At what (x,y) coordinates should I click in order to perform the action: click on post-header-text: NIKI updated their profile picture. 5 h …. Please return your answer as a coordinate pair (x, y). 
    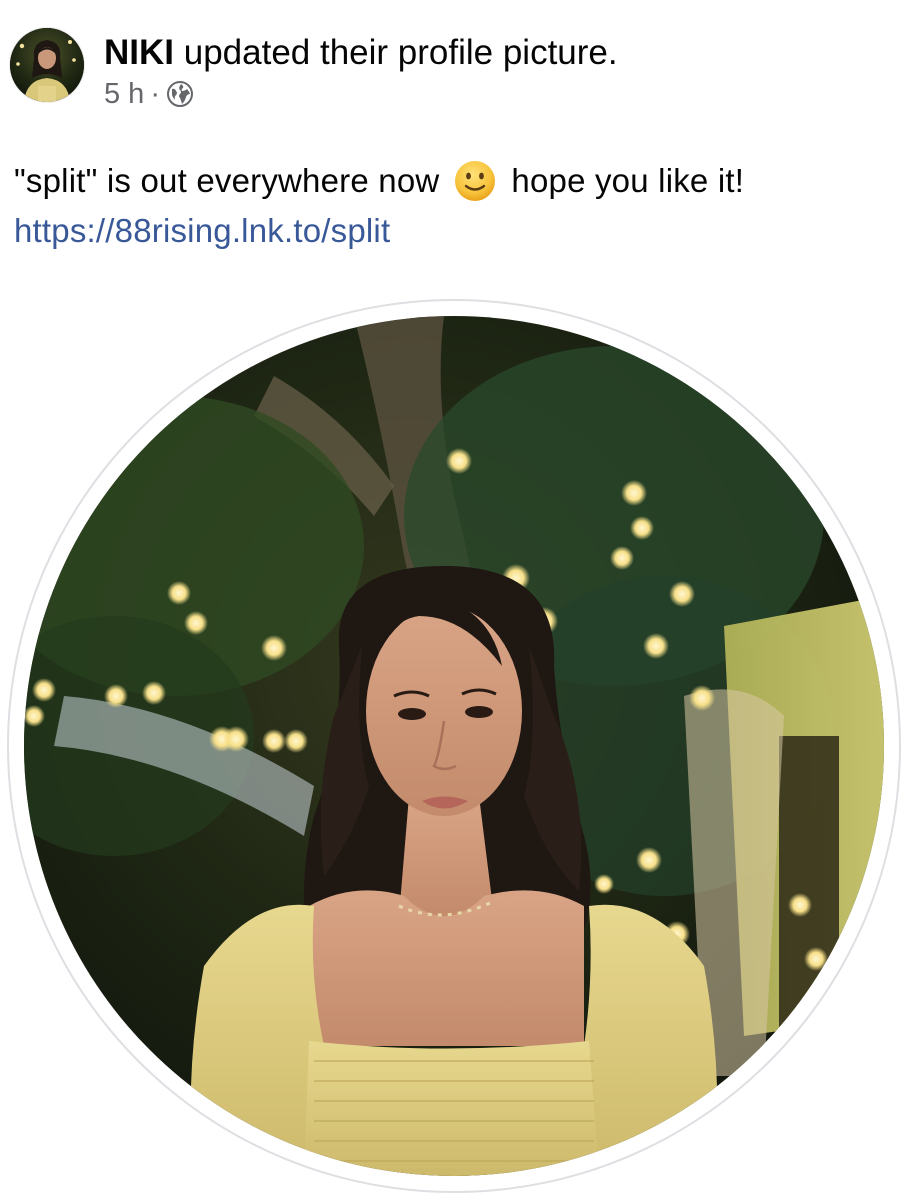
    Looking at the image, I should click on (361, 72).